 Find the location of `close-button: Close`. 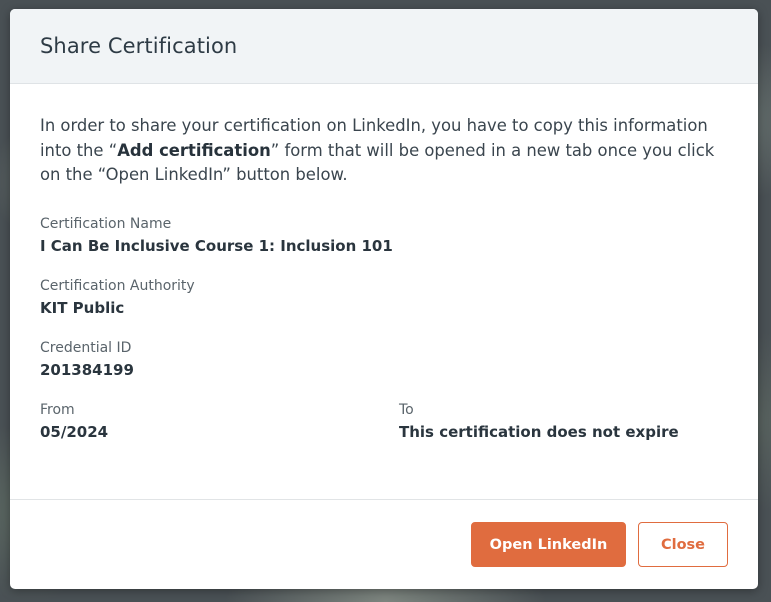

close-button: Close is located at coordinates (683, 544).